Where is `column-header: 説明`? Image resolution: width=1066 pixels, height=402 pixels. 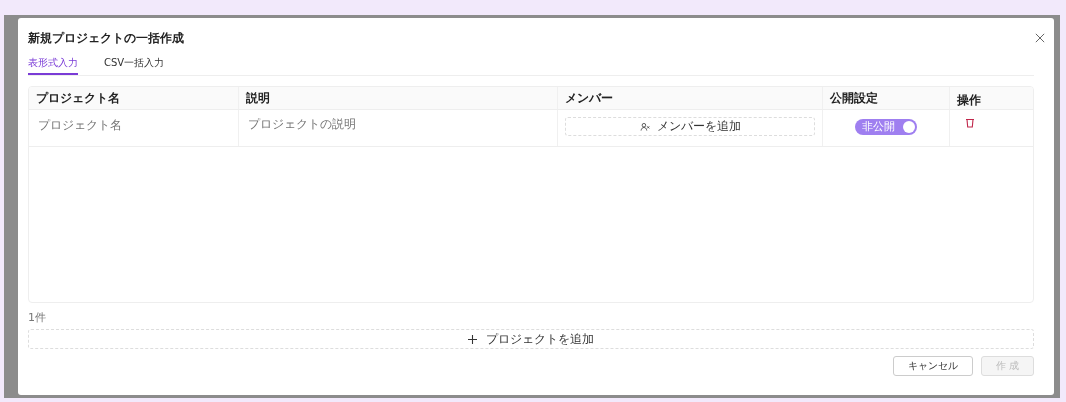 column-header: 説明 is located at coordinates (258, 98).